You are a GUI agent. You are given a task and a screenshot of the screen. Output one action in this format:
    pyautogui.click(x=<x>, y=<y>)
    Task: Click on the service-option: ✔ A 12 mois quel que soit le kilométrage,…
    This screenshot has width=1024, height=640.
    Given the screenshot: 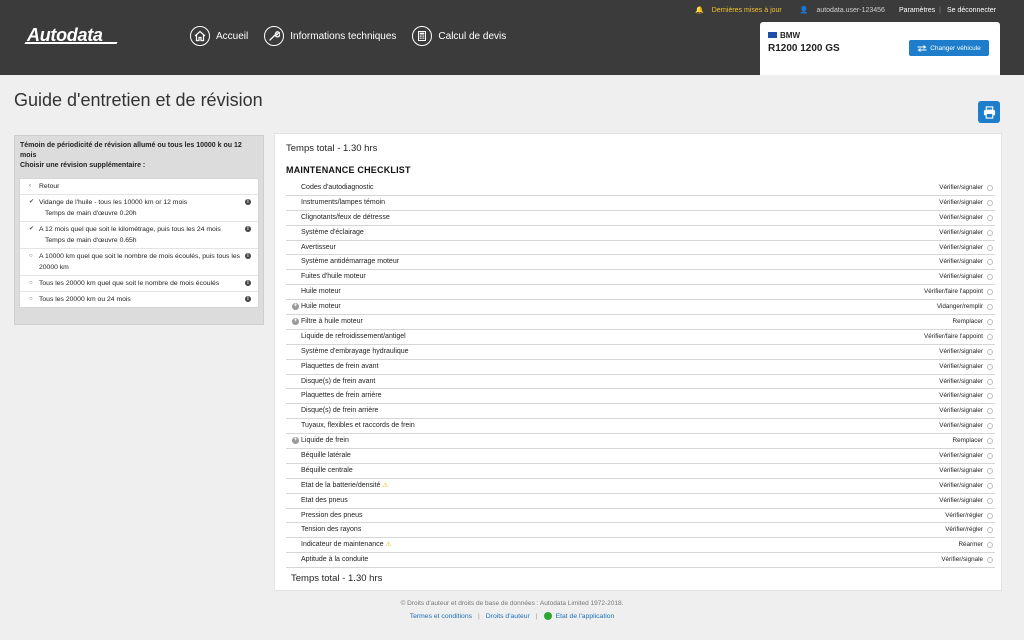 What is the action you would take?
    pyautogui.click(x=139, y=235)
    